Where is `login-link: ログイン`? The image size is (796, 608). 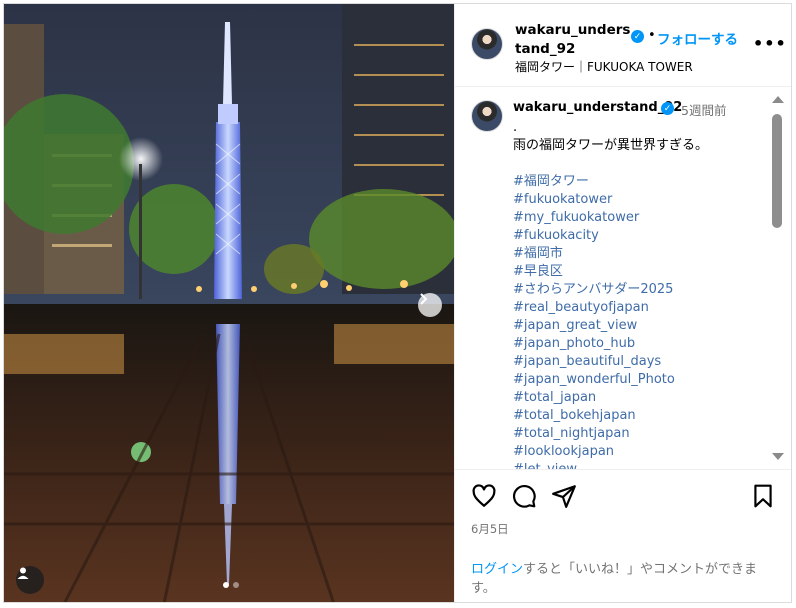 login-link: ログイン is located at coordinates (497, 569).